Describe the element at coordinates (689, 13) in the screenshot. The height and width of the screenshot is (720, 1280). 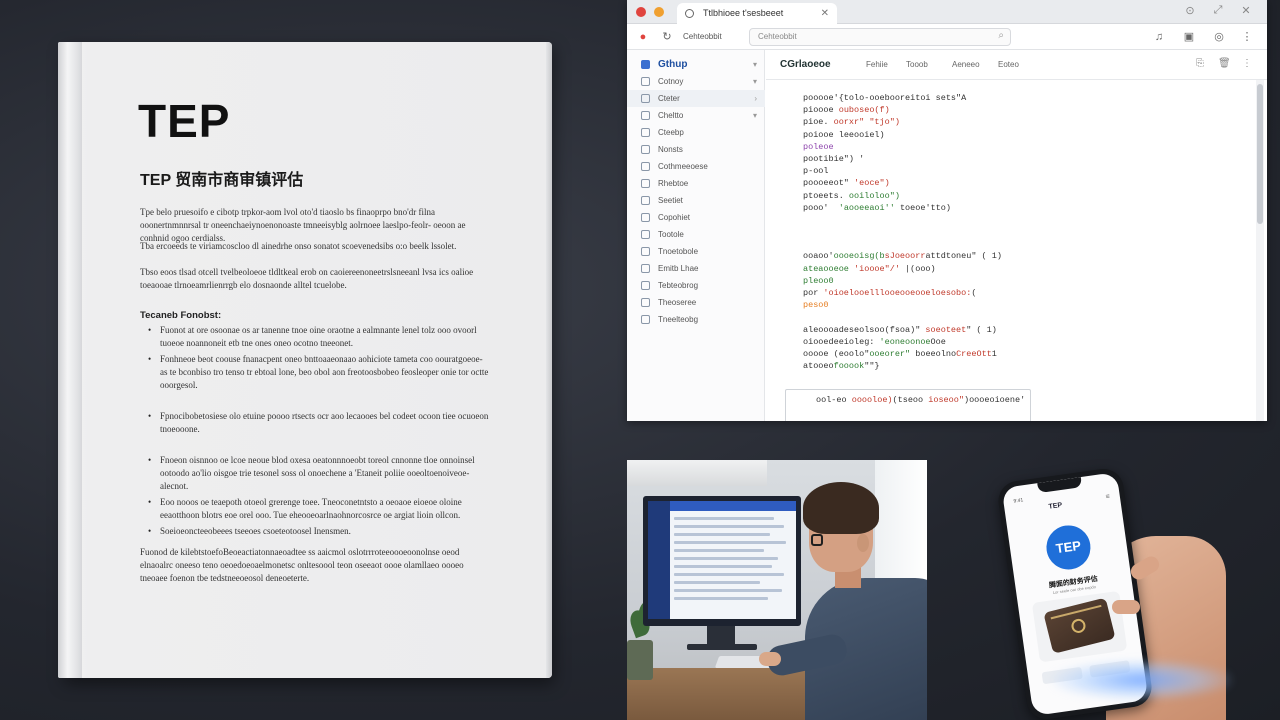
I see `tab-favicon-icon` at that location.